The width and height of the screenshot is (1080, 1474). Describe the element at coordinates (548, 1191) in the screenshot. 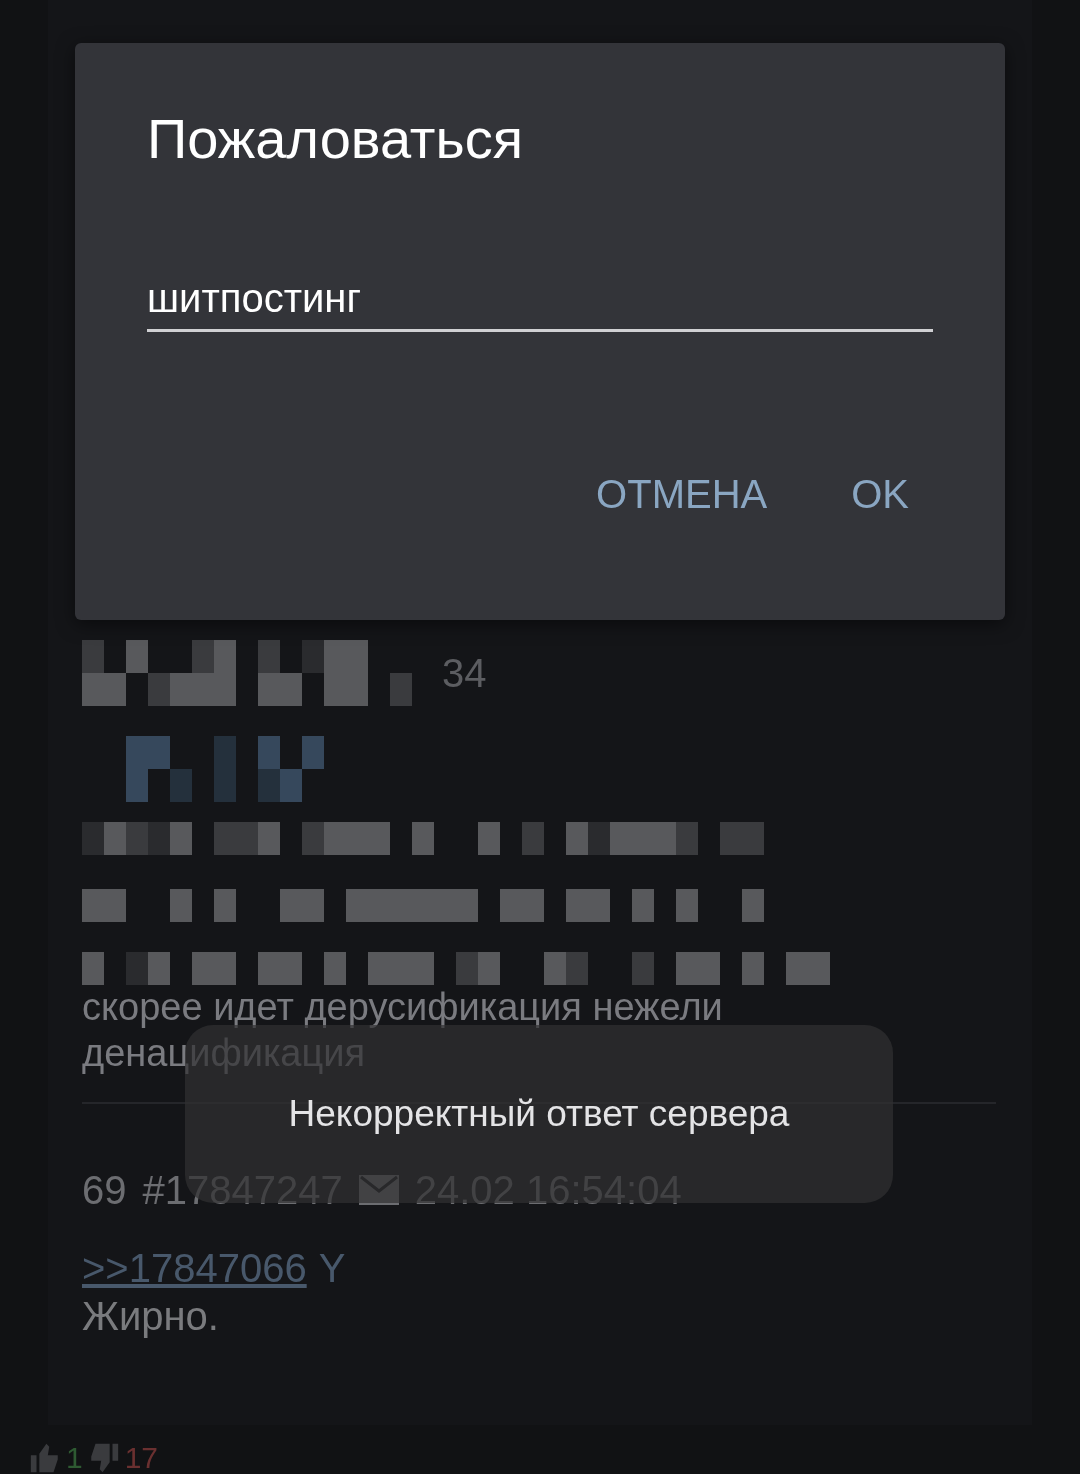

I see `post-date: 24.02 16:54:04` at that location.